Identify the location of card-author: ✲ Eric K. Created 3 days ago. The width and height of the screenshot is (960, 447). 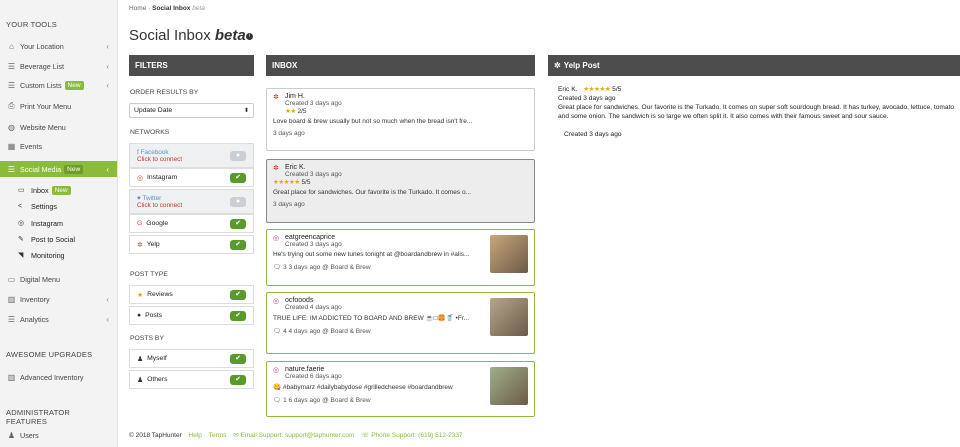
(400, 171).